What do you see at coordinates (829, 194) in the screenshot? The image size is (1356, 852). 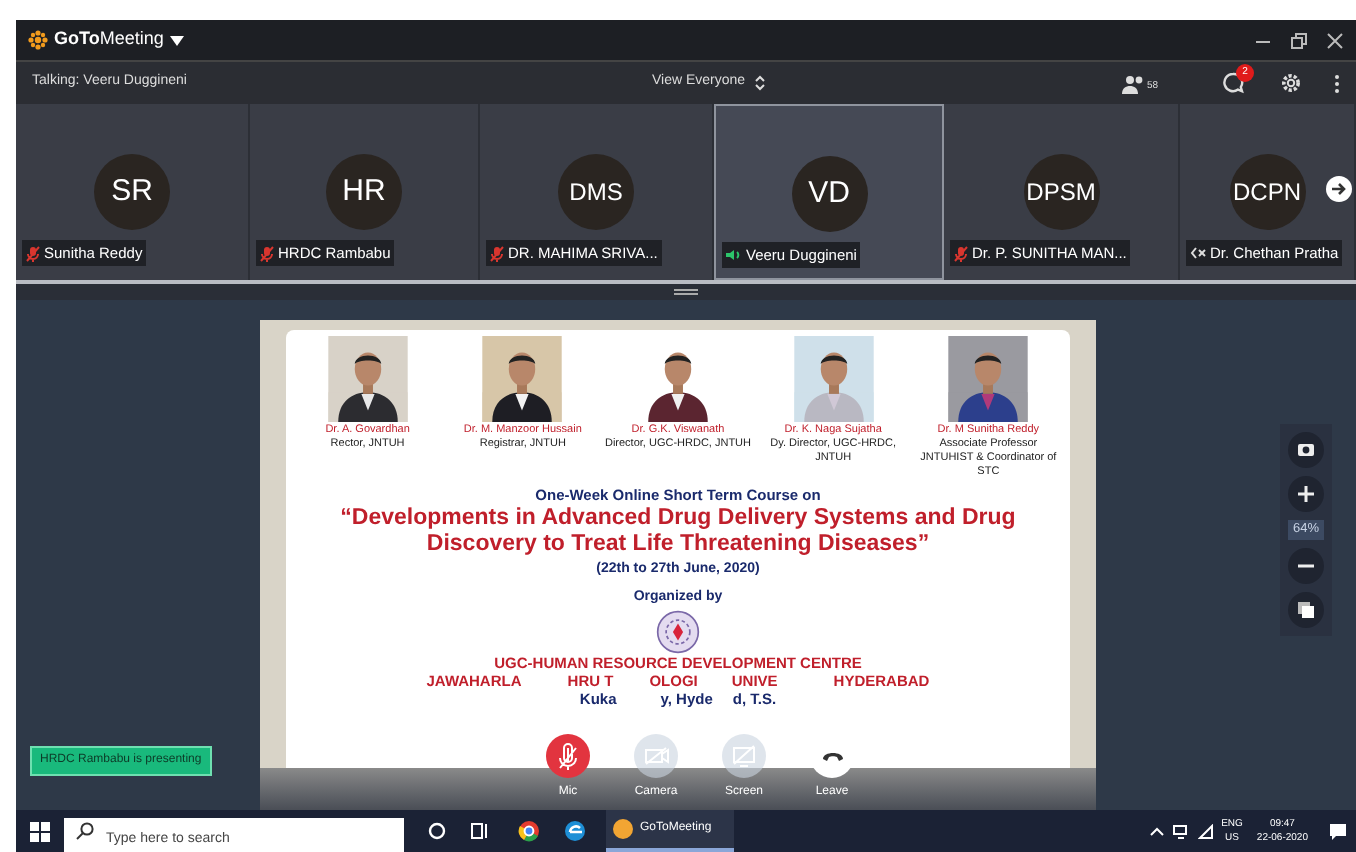 I see `avatar: VD` at bounding box center [829, 194].